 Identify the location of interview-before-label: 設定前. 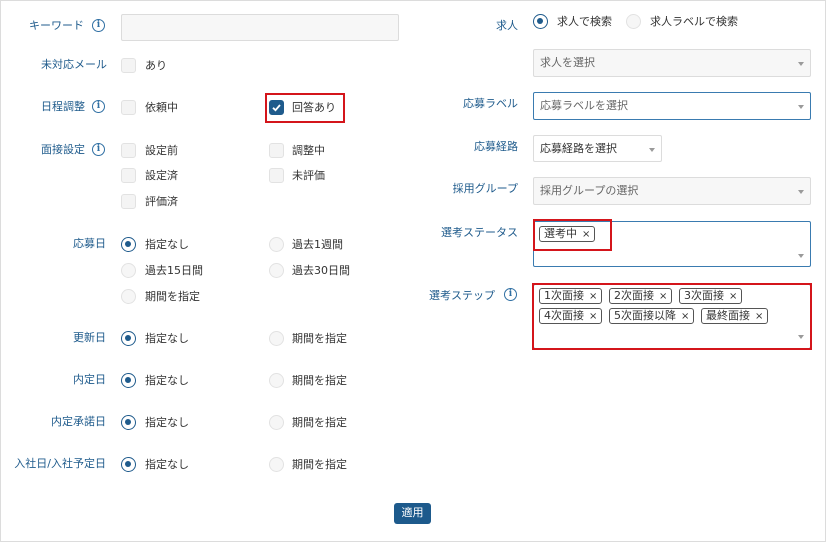
(161, 150).